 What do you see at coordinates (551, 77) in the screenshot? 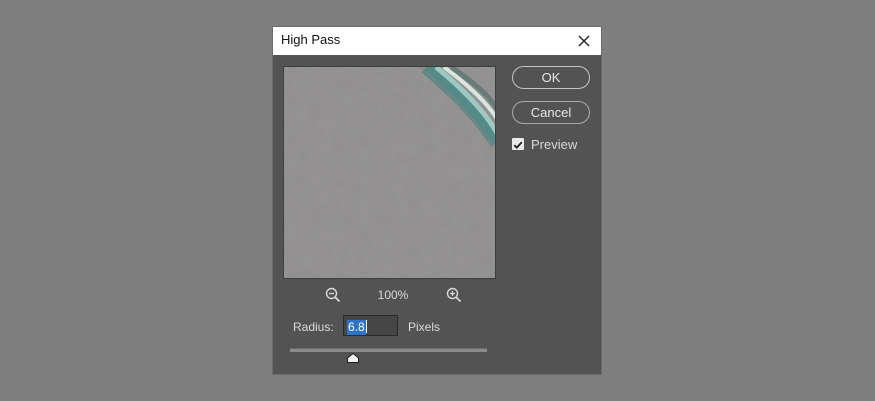
I see `ok-button: OK` at bounding box center [551, 77].